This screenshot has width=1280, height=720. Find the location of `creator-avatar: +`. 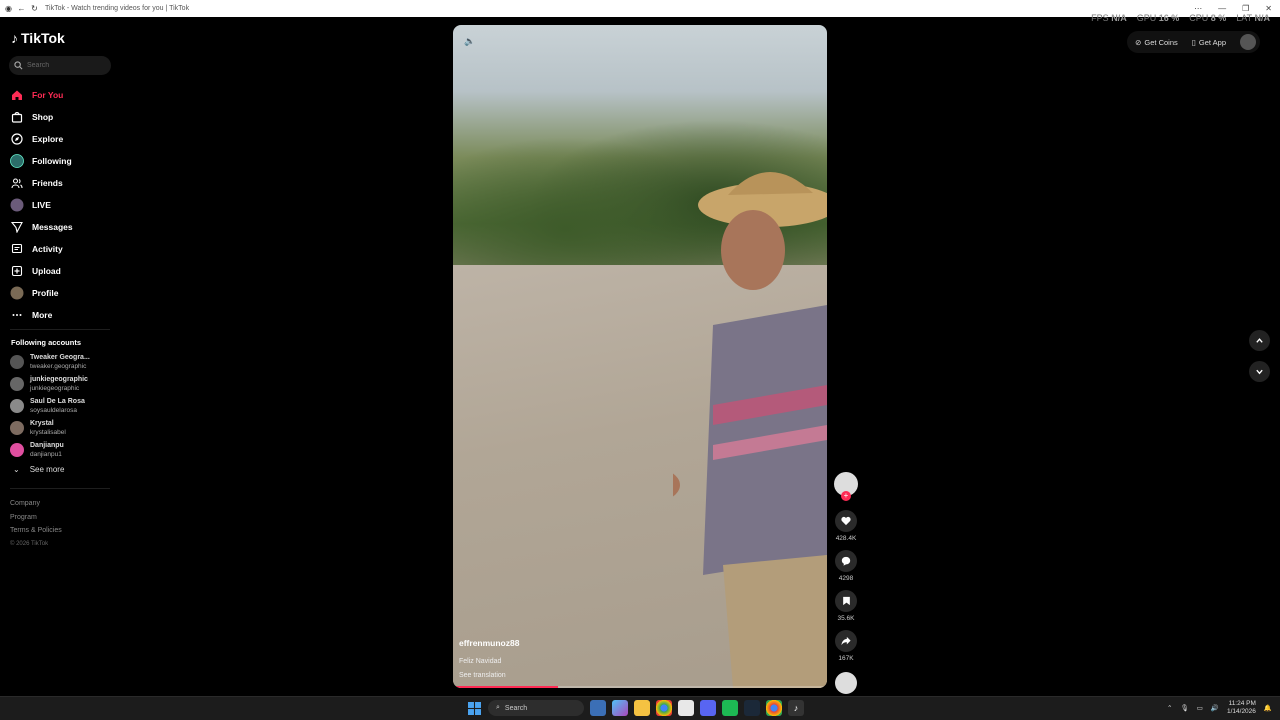

creator-avatar: + is located at coordinates (846, 486).